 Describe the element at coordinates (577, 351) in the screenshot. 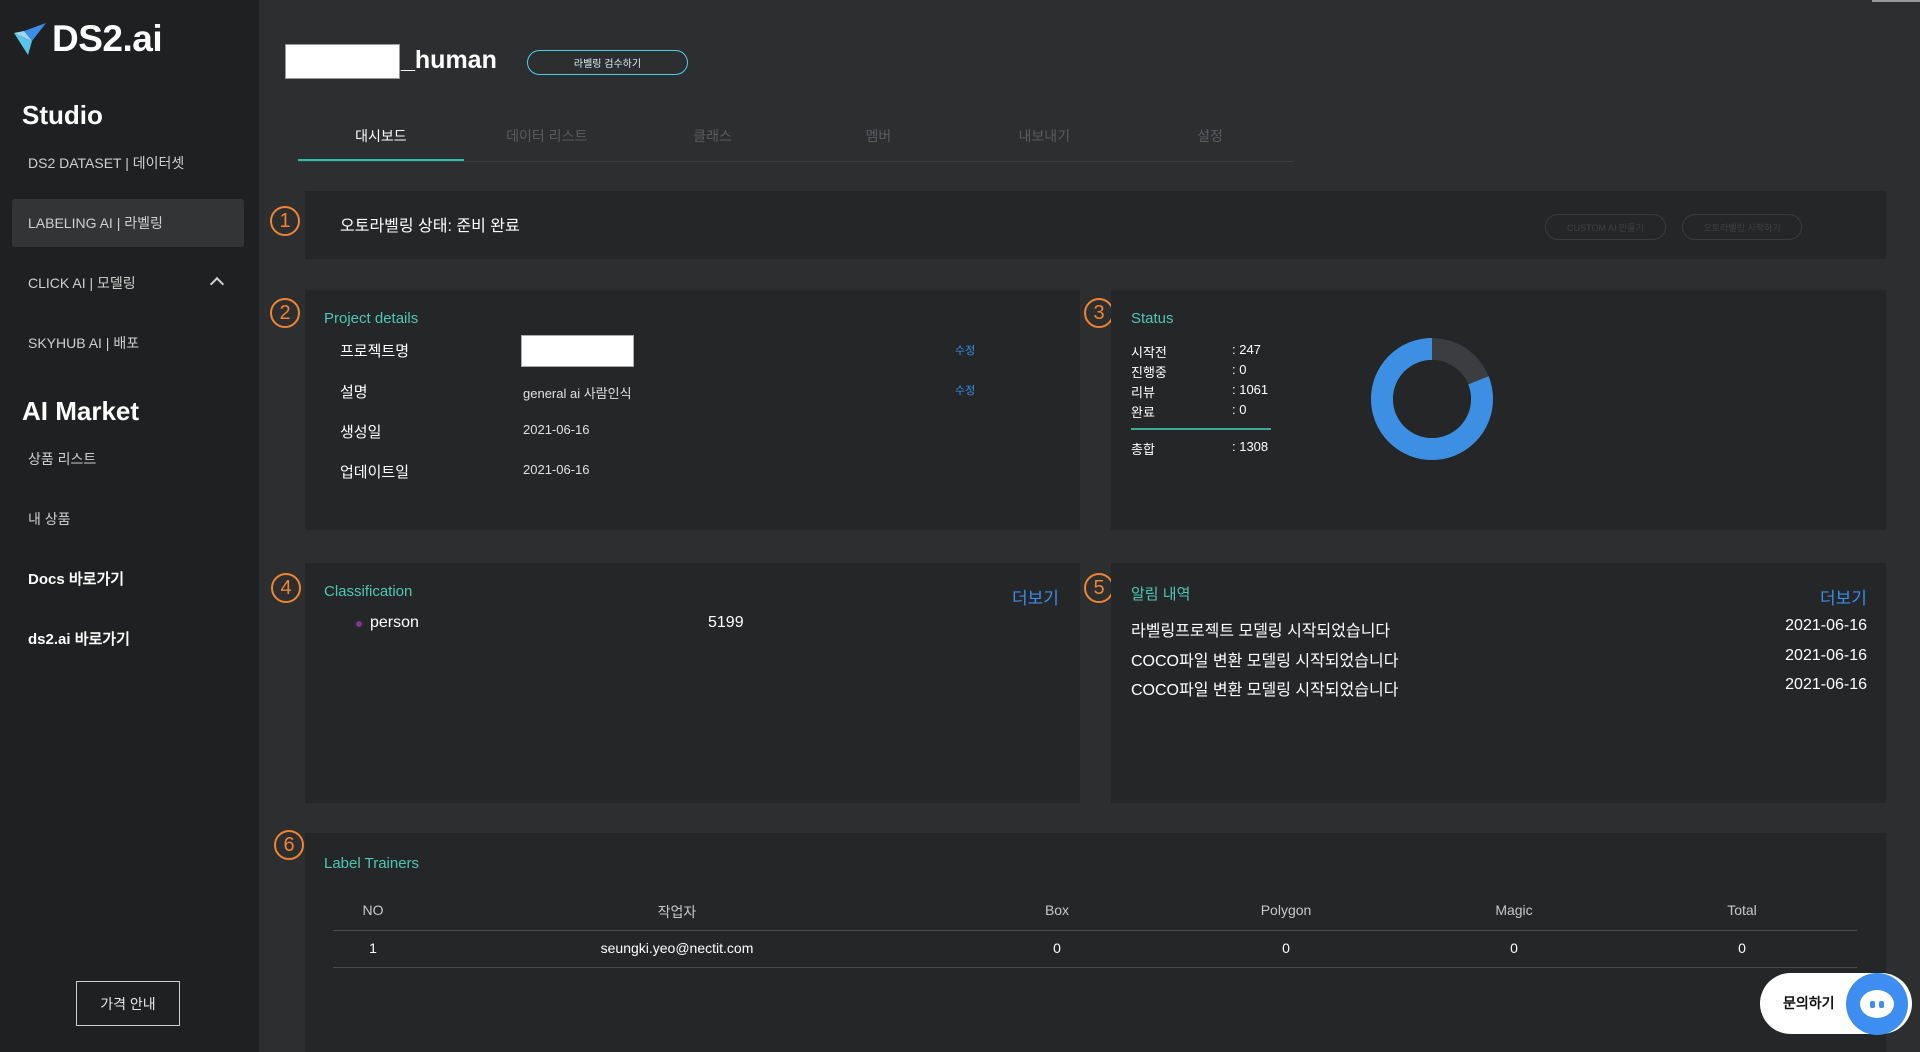

I see `project-name-value-redacted` at that location.